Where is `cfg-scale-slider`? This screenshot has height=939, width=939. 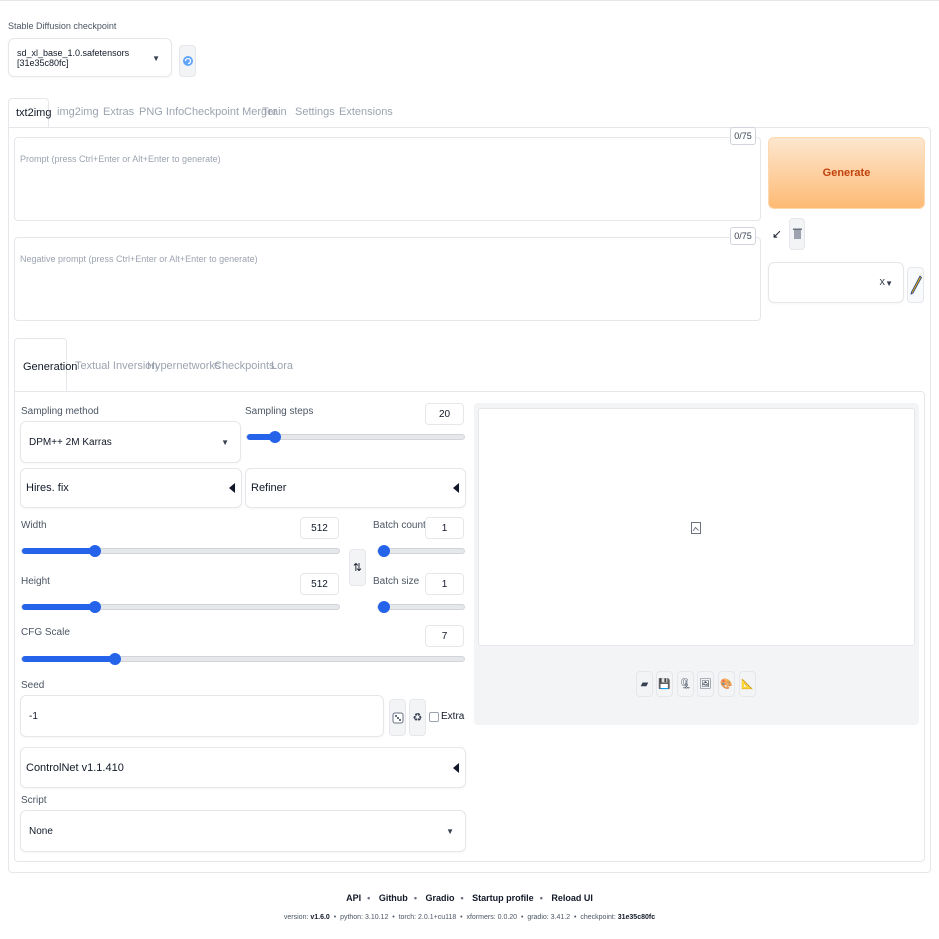
cfg-scale-slider is located at coordinates (243, 659).